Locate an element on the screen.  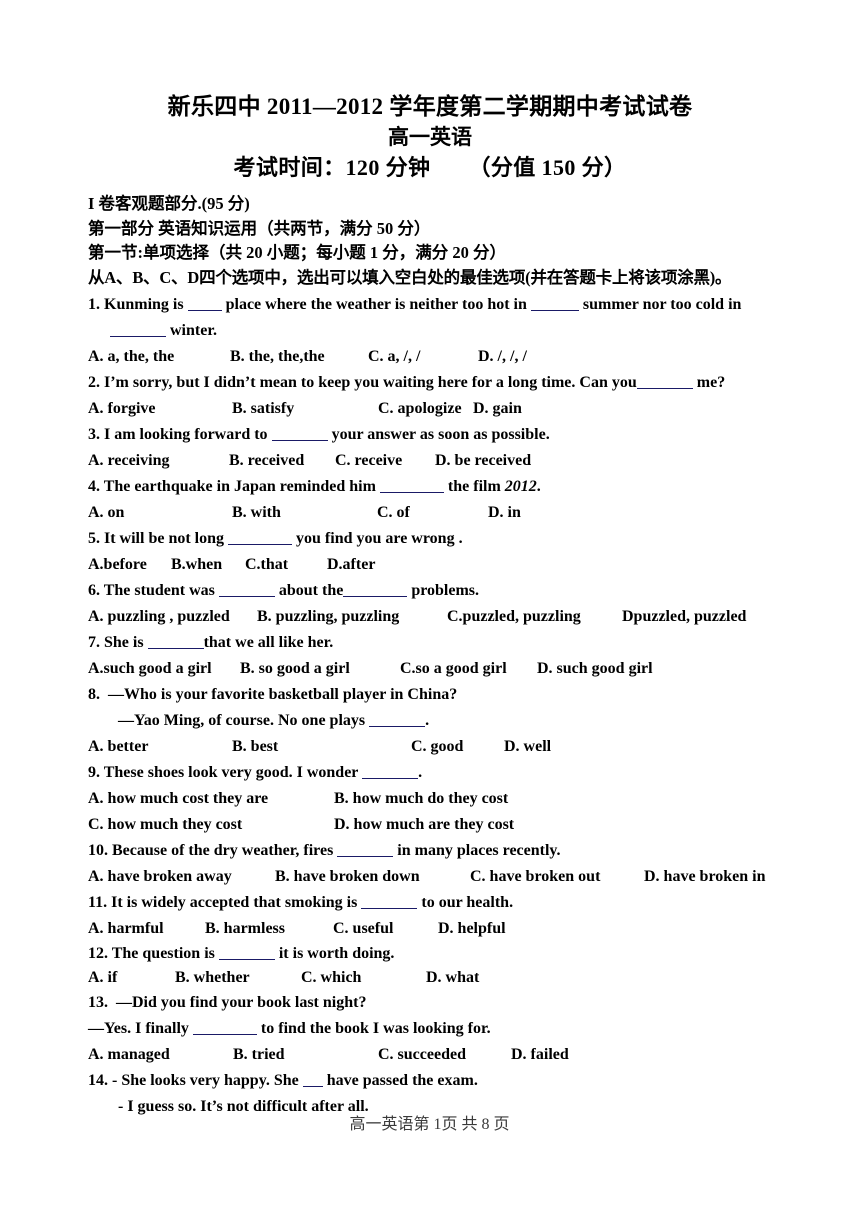
option-b: B. tried is located at coordinates (305, 1055).